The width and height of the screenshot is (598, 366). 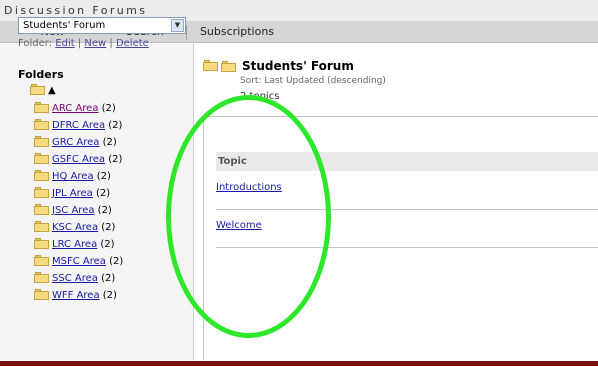 I want to click on folder-item: DFRC Area (2), so click(x=78, y=127).